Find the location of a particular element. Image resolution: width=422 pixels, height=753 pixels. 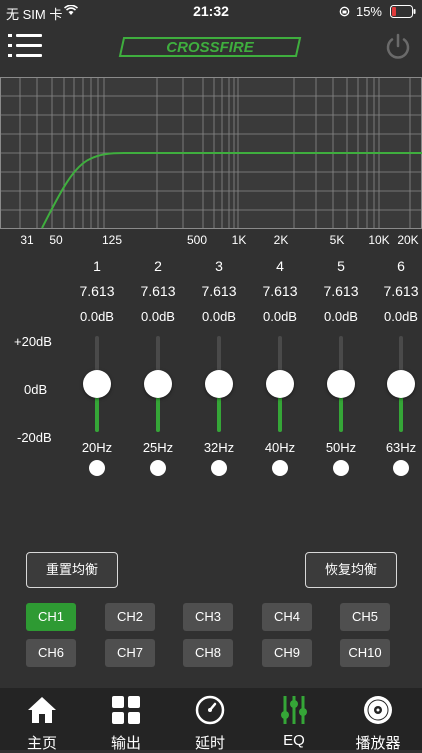

tab-delay: 延时 is located at coordinates (210, 720).